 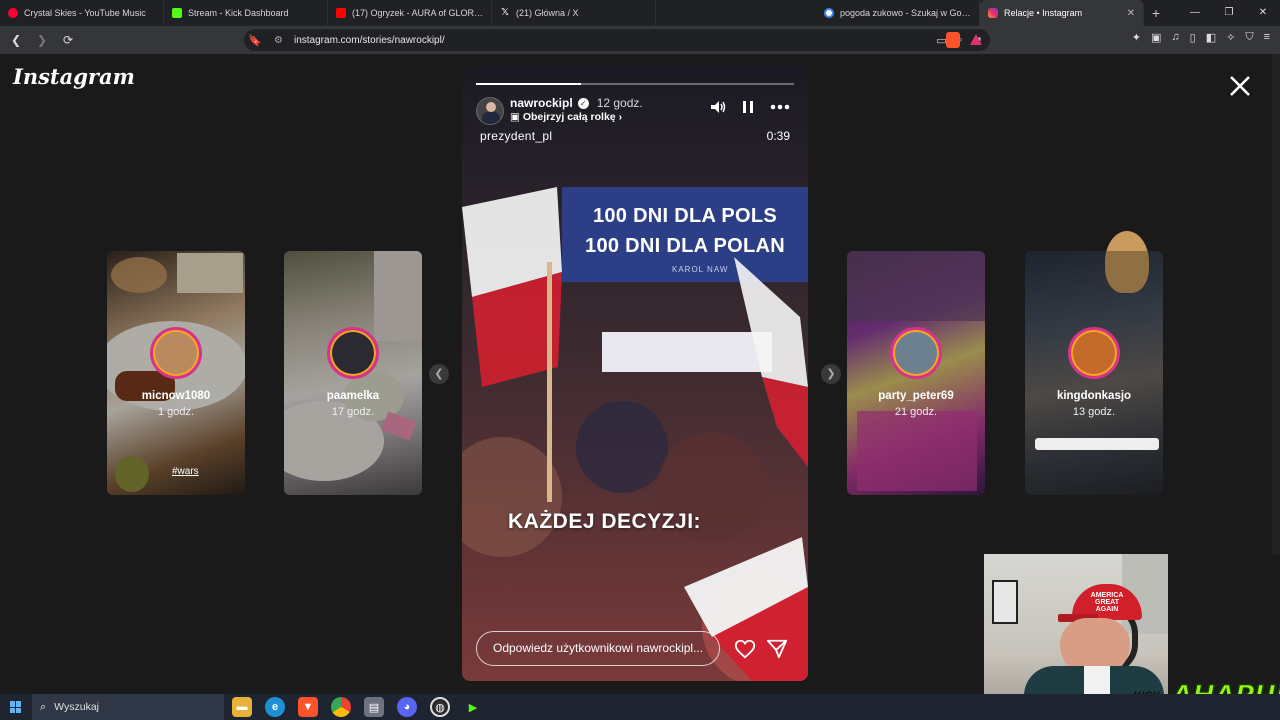 I want to click on discord-icon: ◕, so click(x=407, y=707).